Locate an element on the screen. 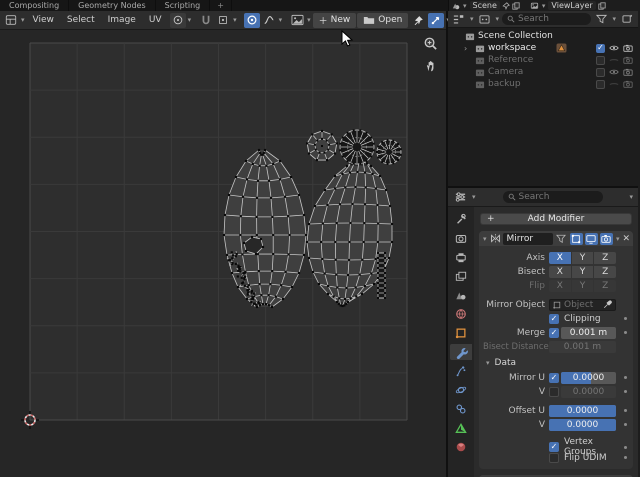  vertex-groups-checkbox: ✓ is located at coordinates (554, 447).